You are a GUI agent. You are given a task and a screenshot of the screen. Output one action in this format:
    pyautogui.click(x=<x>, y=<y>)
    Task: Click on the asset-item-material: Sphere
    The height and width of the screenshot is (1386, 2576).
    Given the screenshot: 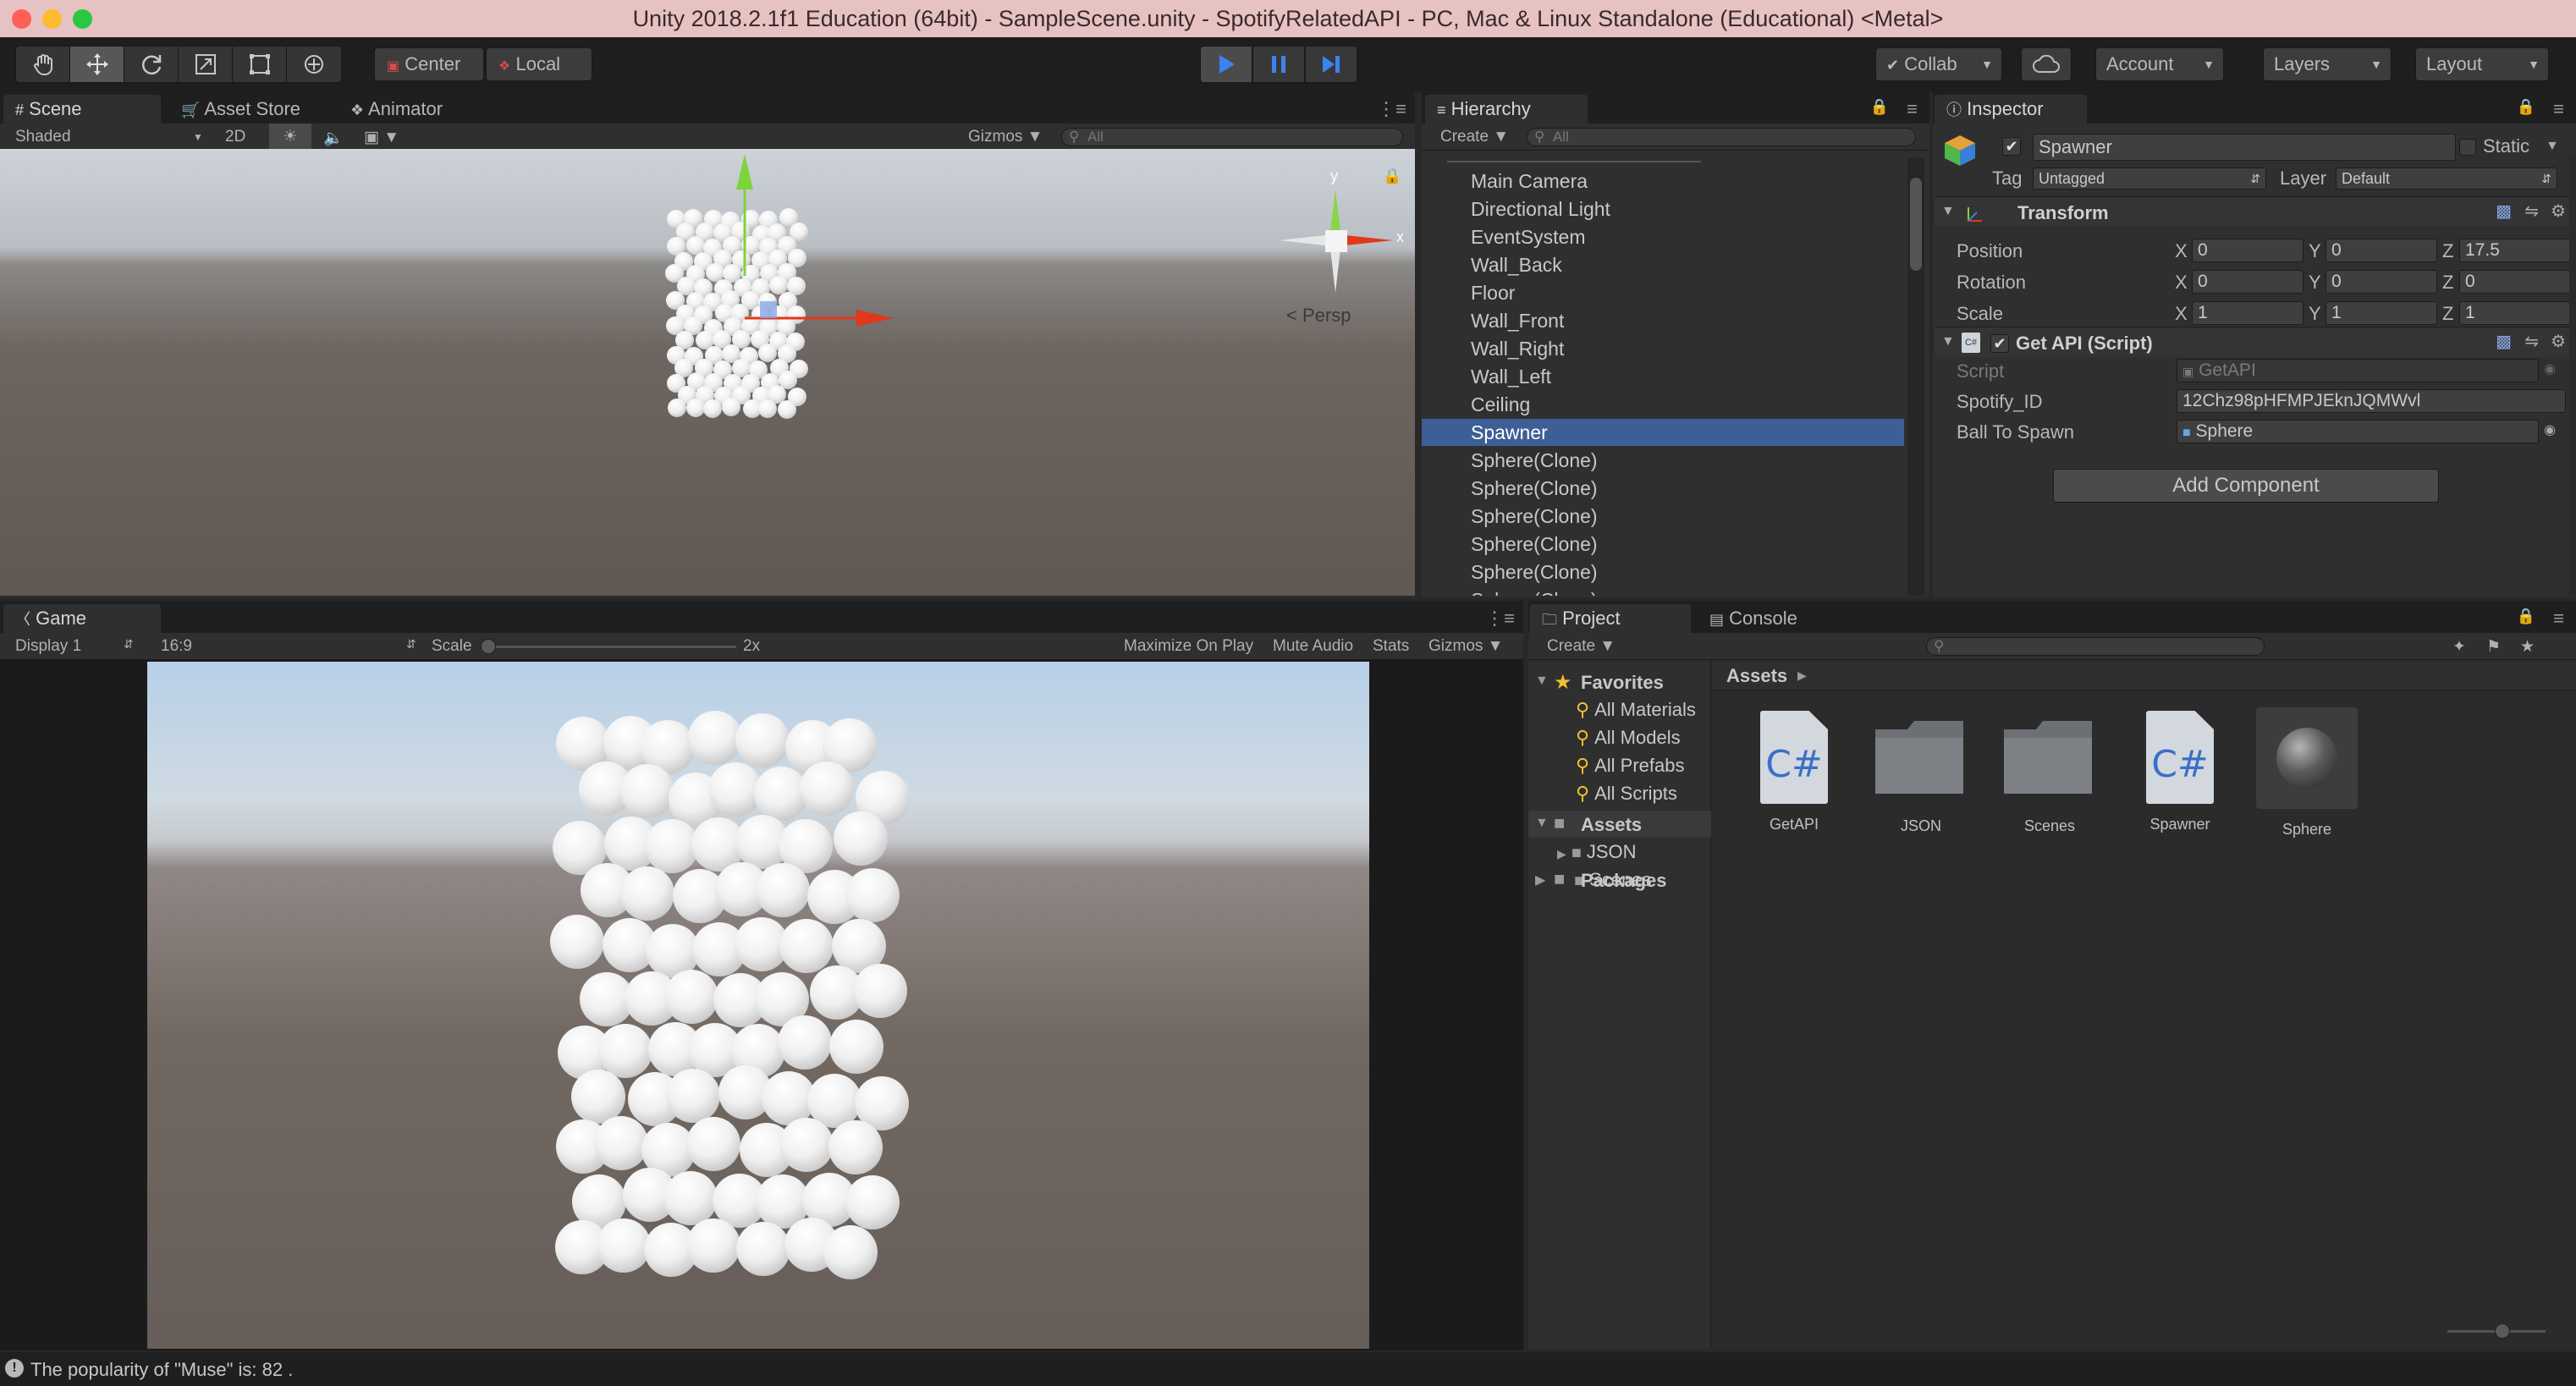 What is the action you would take?
    pyautogui.click(x=2307, y=773)
    